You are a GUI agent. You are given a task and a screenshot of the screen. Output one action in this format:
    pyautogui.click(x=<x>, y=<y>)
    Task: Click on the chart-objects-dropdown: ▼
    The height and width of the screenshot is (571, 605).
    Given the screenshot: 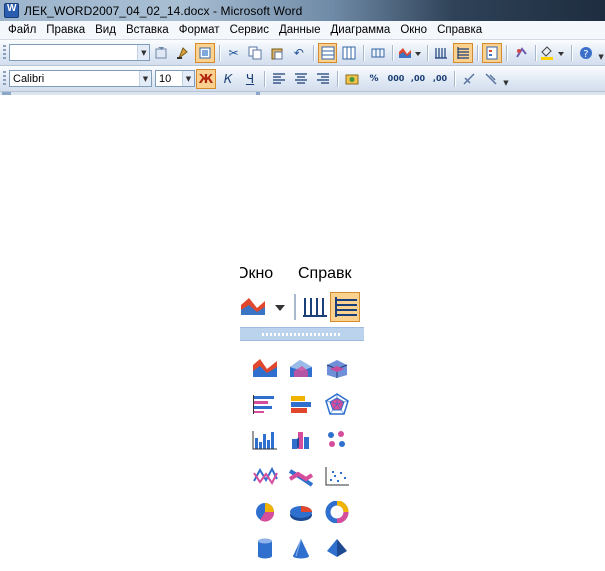 What is the action you would take?
    pyautogui.click(x=79, y=52)
    